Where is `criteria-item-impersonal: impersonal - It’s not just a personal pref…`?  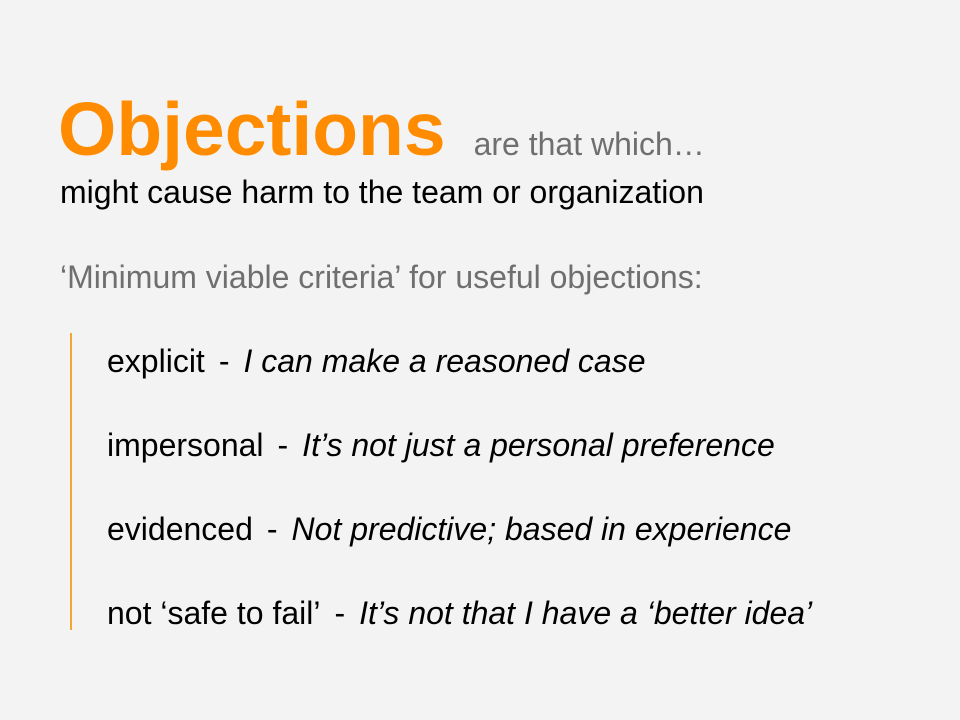
criteria-item-impersonal: impersonal - It’s not just a personal pref… is located at coordinates (459, 469).